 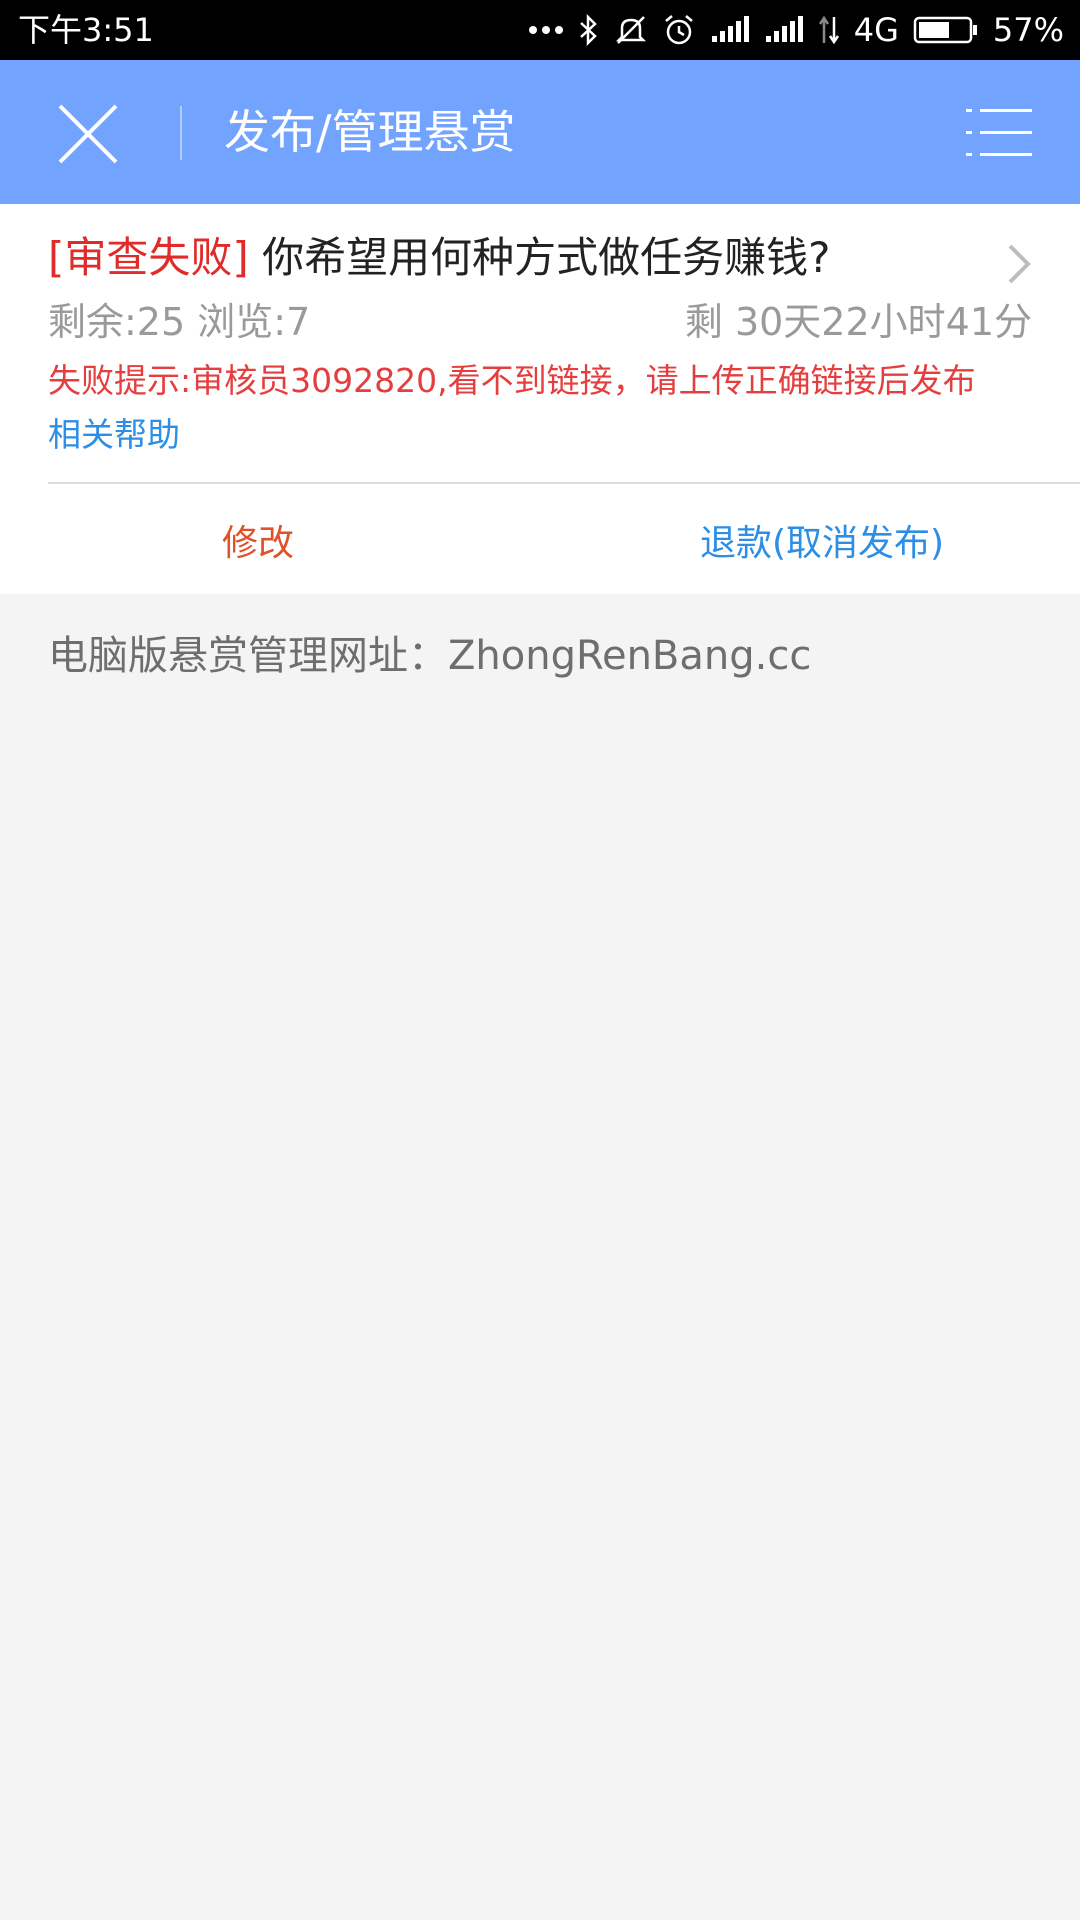 I want to click on edit-button: 修改, so click(x=258, y=540).